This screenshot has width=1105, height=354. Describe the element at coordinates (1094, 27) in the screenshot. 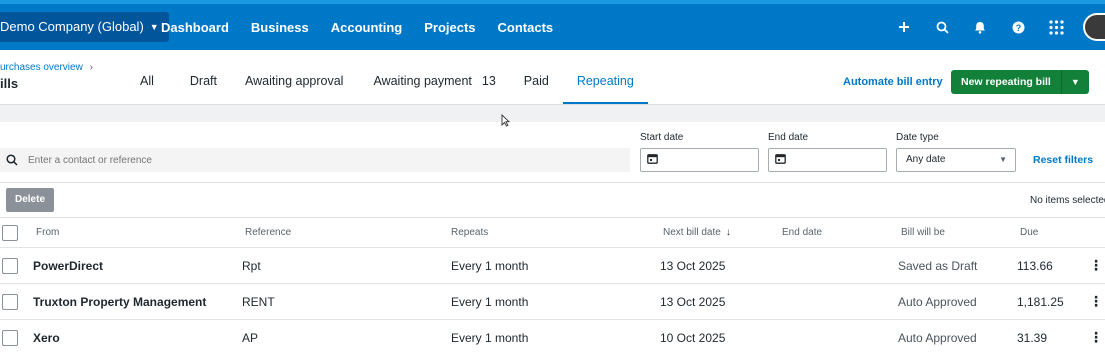

I see `user-avatar` at that location.